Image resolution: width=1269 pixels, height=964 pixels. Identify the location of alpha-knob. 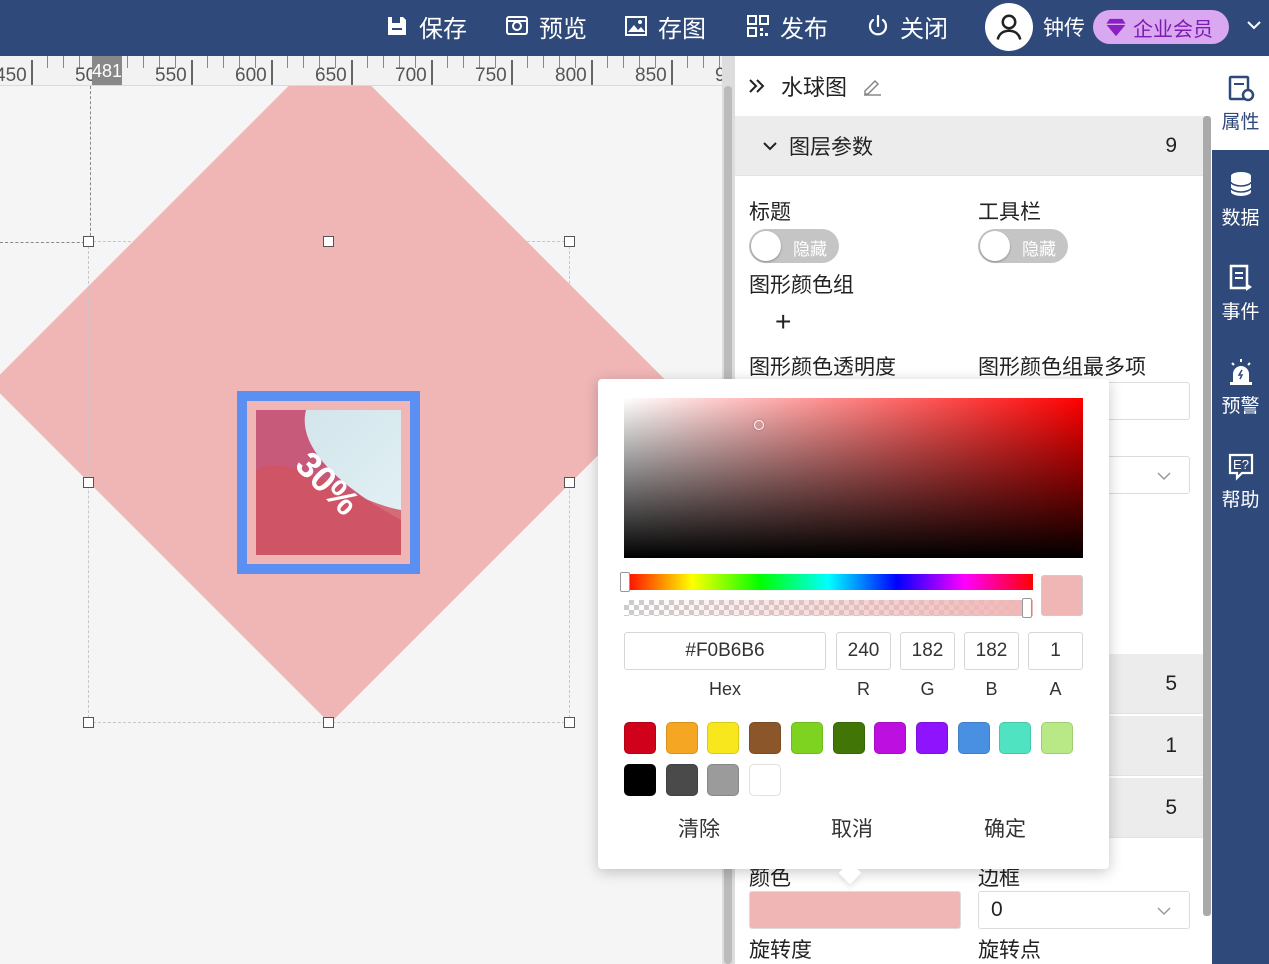
(1027, 608).